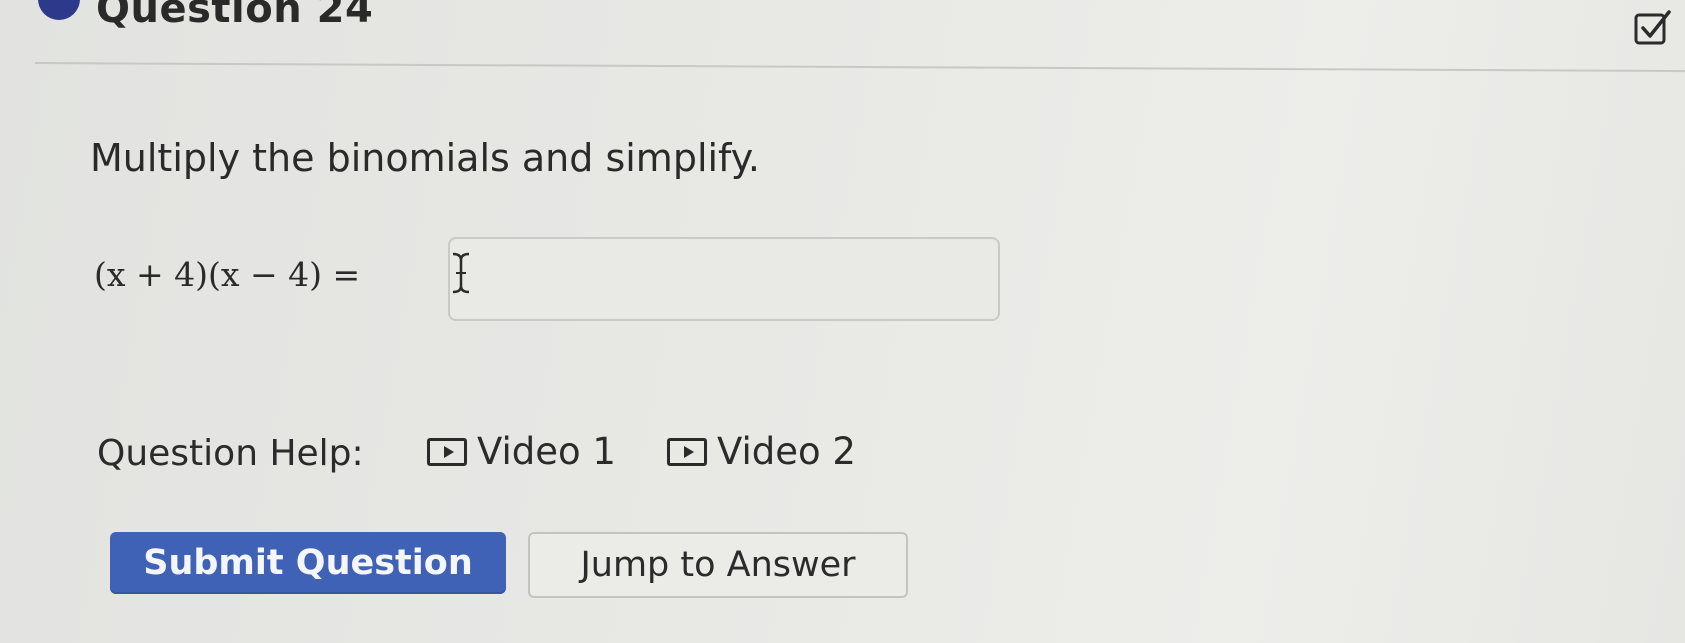 This screenshot has width=1685, height=643. Describe the element at coordinates (1653, 28) in the screenshot. I see `checkbox-icon` at that location.